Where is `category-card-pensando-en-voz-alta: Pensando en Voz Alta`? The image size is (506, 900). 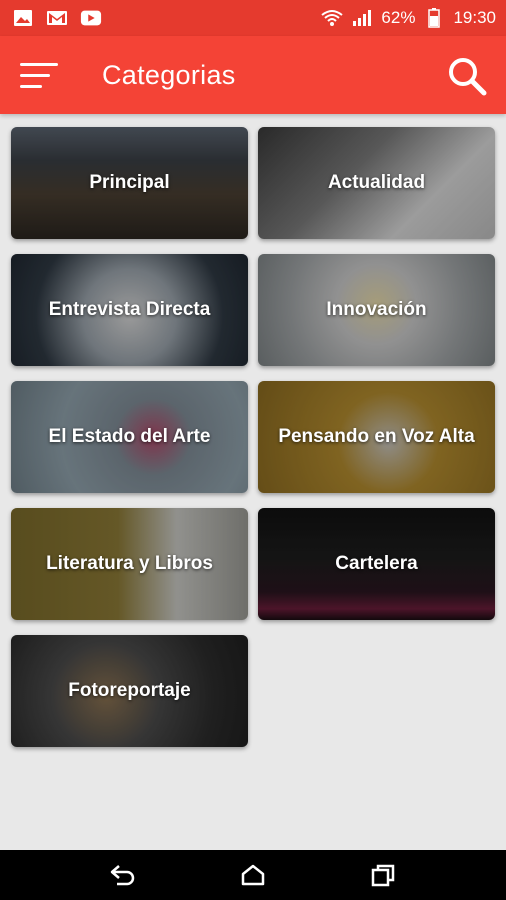
category-card-pensando-en-voz-alta: Pensando en Voz Alta is located at coordinates (376, 437).